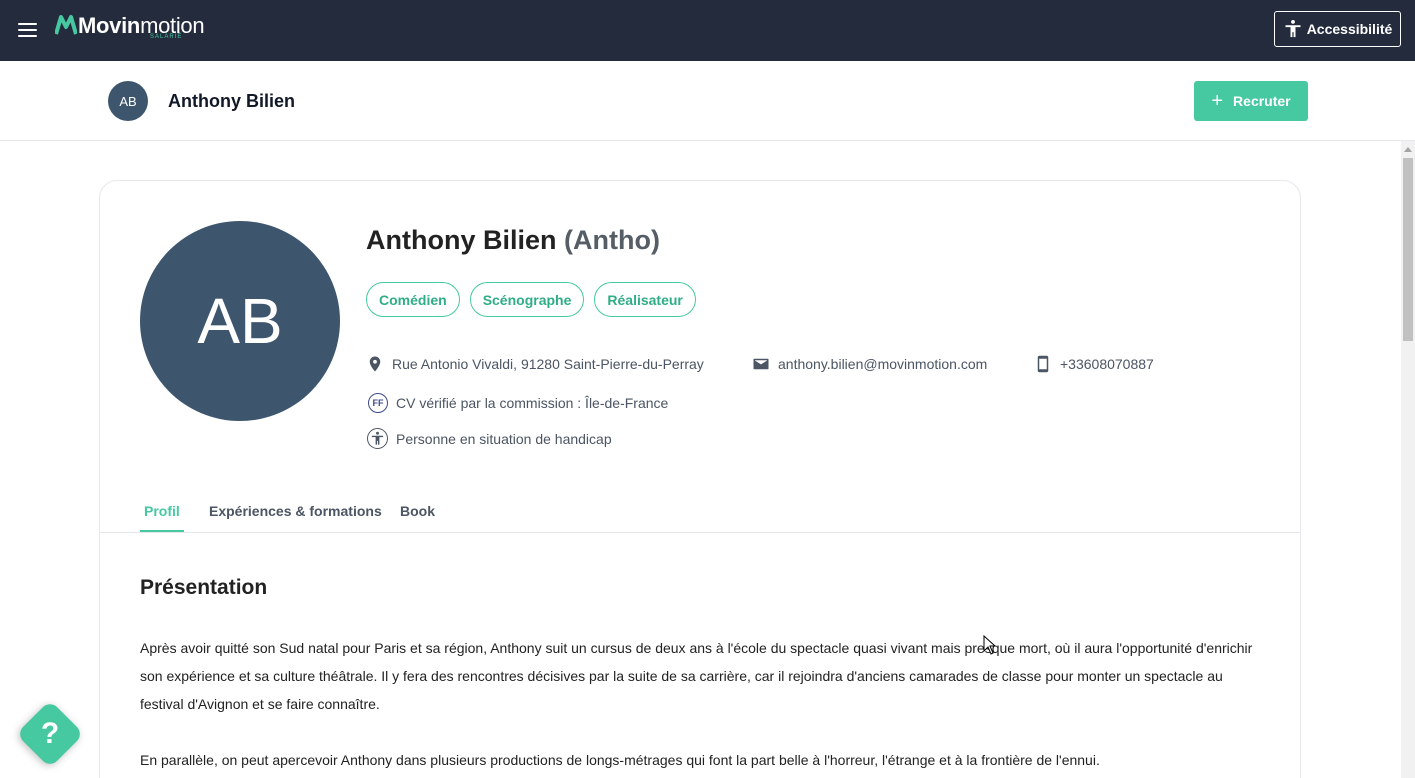 This screenshot has width=1415, height=778. What do you see at coordinates (375, 364) in the screenshot?
I see `location-pin-icon` at bounding box center [375, 364].